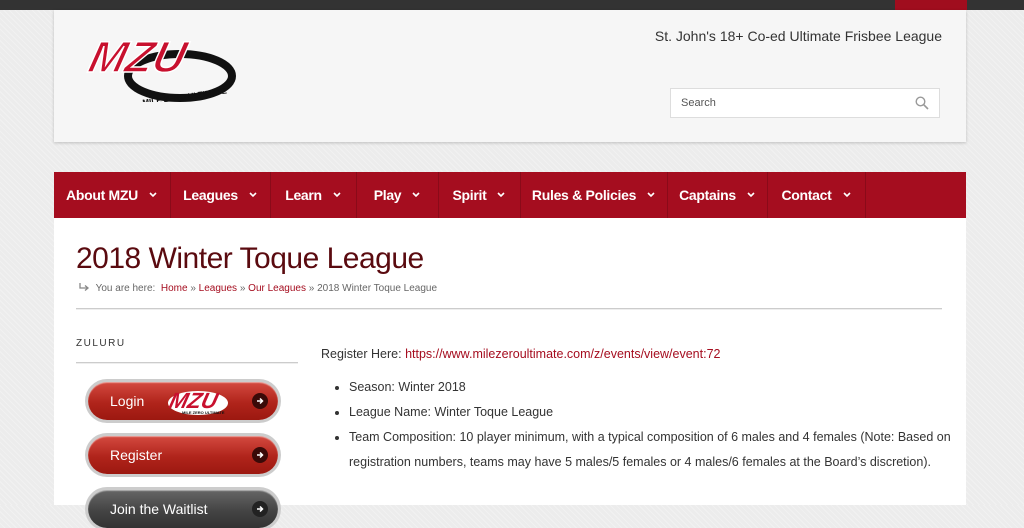  What do you see at coordinates (138, 58) in the screenshot?
I see `logo-text: MZU` at bounding box center [138, 58].